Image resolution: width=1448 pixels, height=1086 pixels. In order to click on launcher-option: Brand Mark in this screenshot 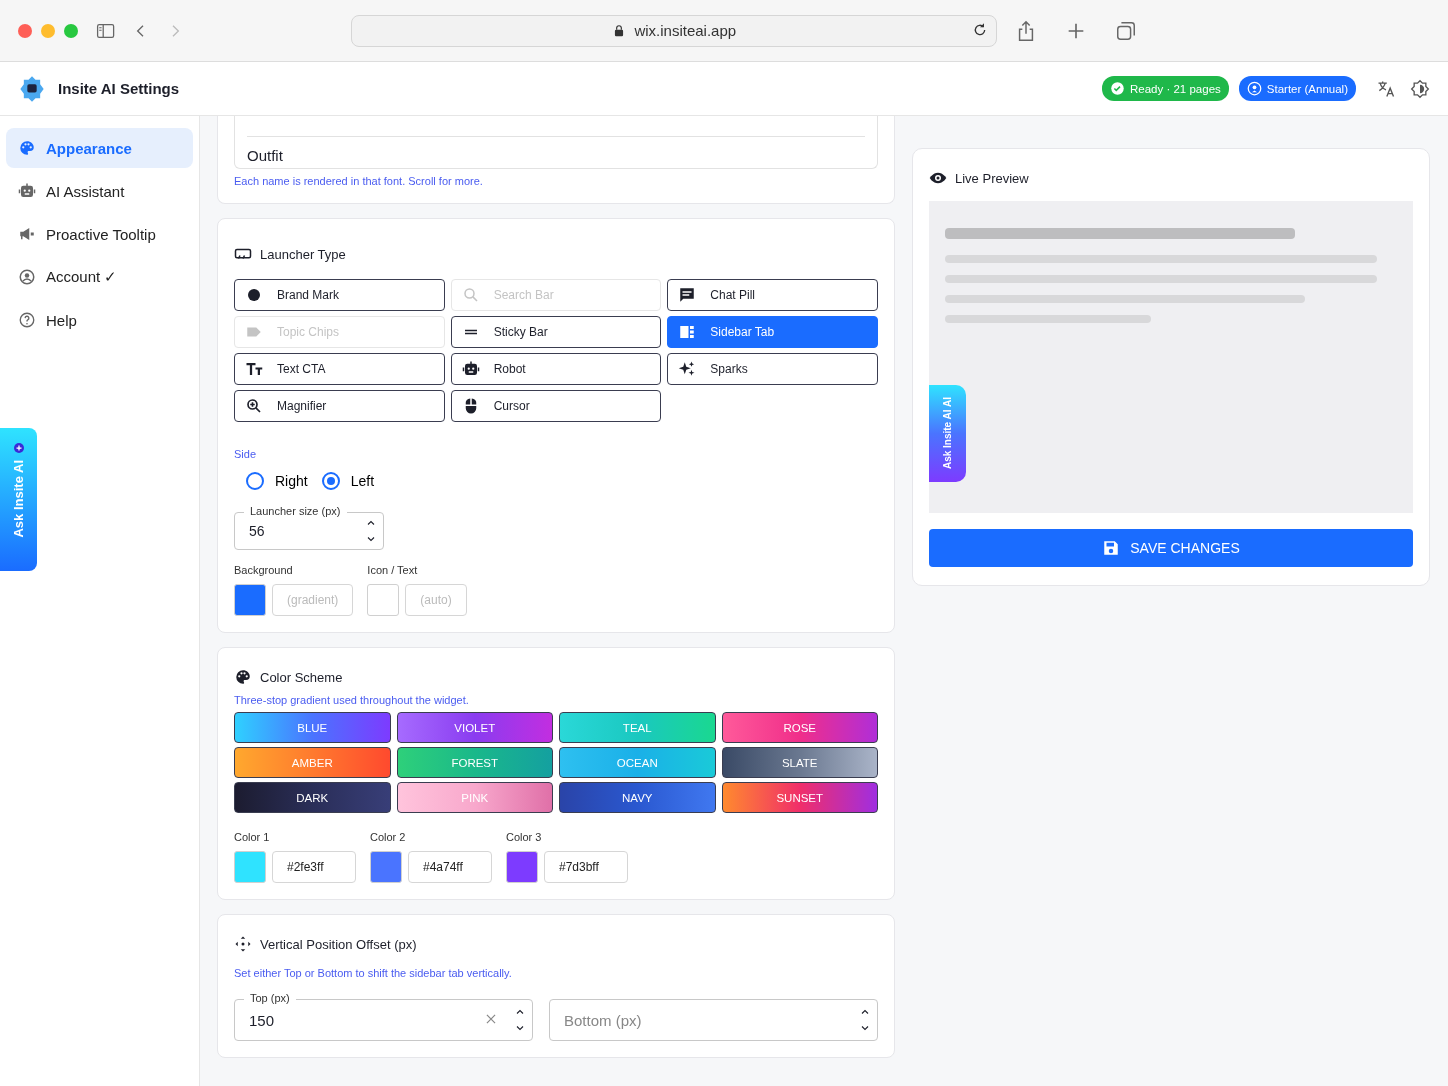, I will do `click(339, 295)`.